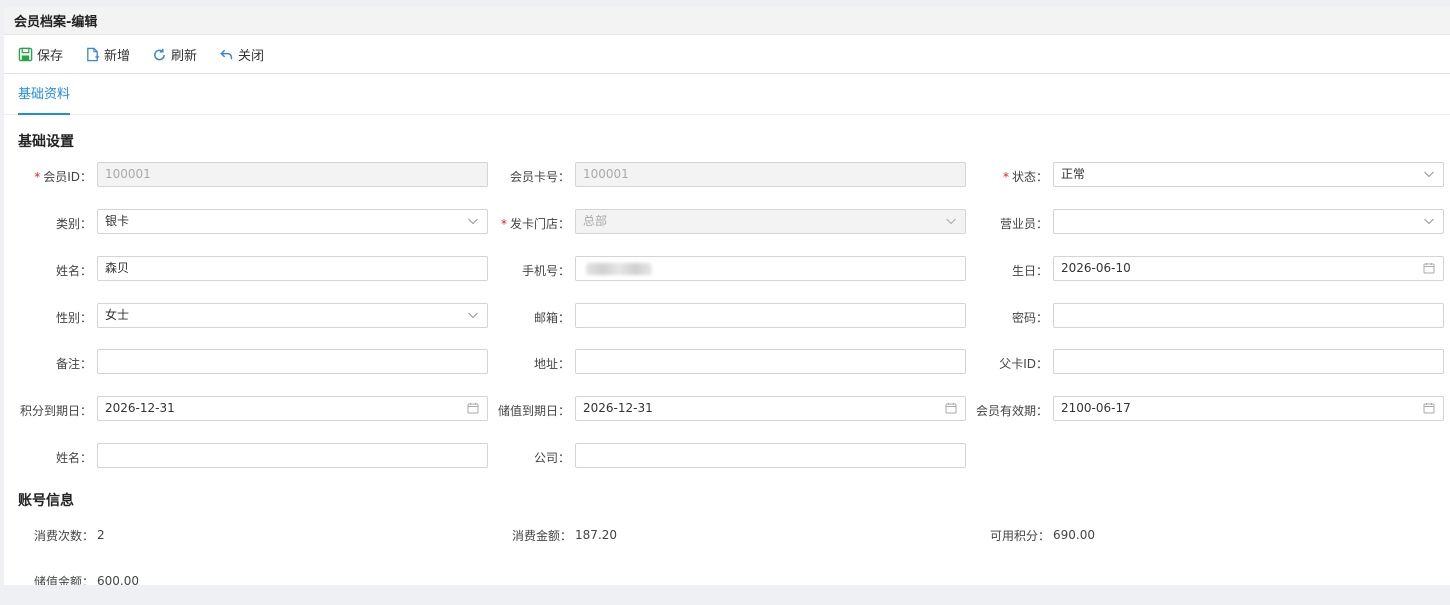 Image resolution: width=1450 pixels, height=605 pixels. Describe the element at coordinates (292, 455) in the screenshot. I see `name2-input` at that location.